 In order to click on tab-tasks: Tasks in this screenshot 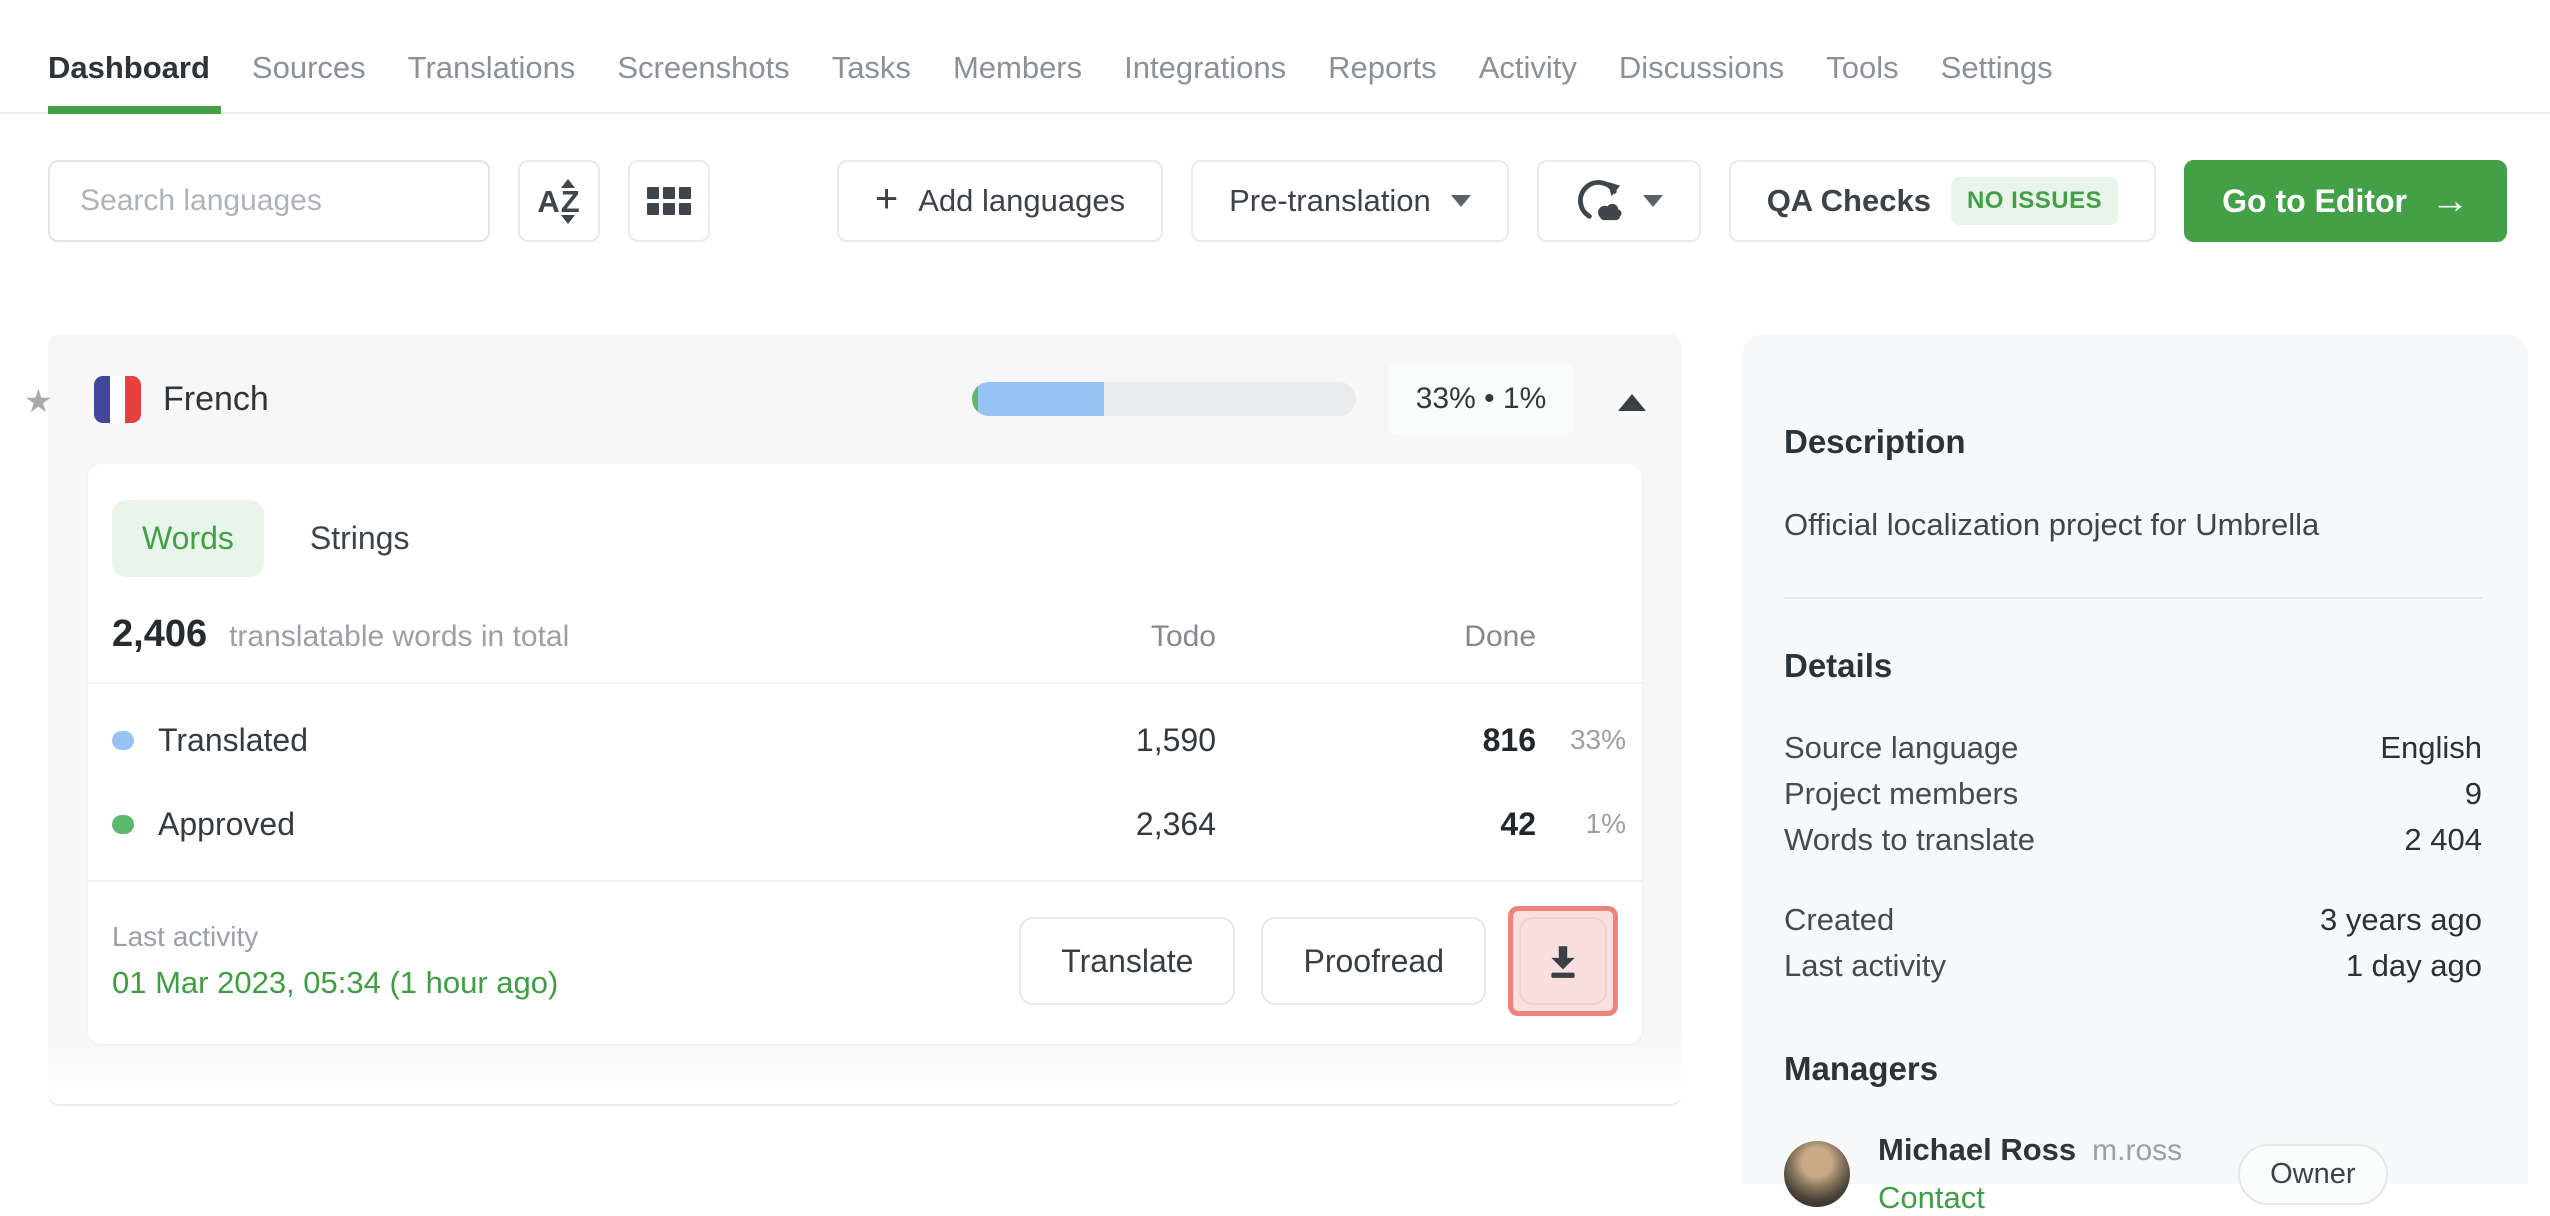, I will do `click(871, 71)`.